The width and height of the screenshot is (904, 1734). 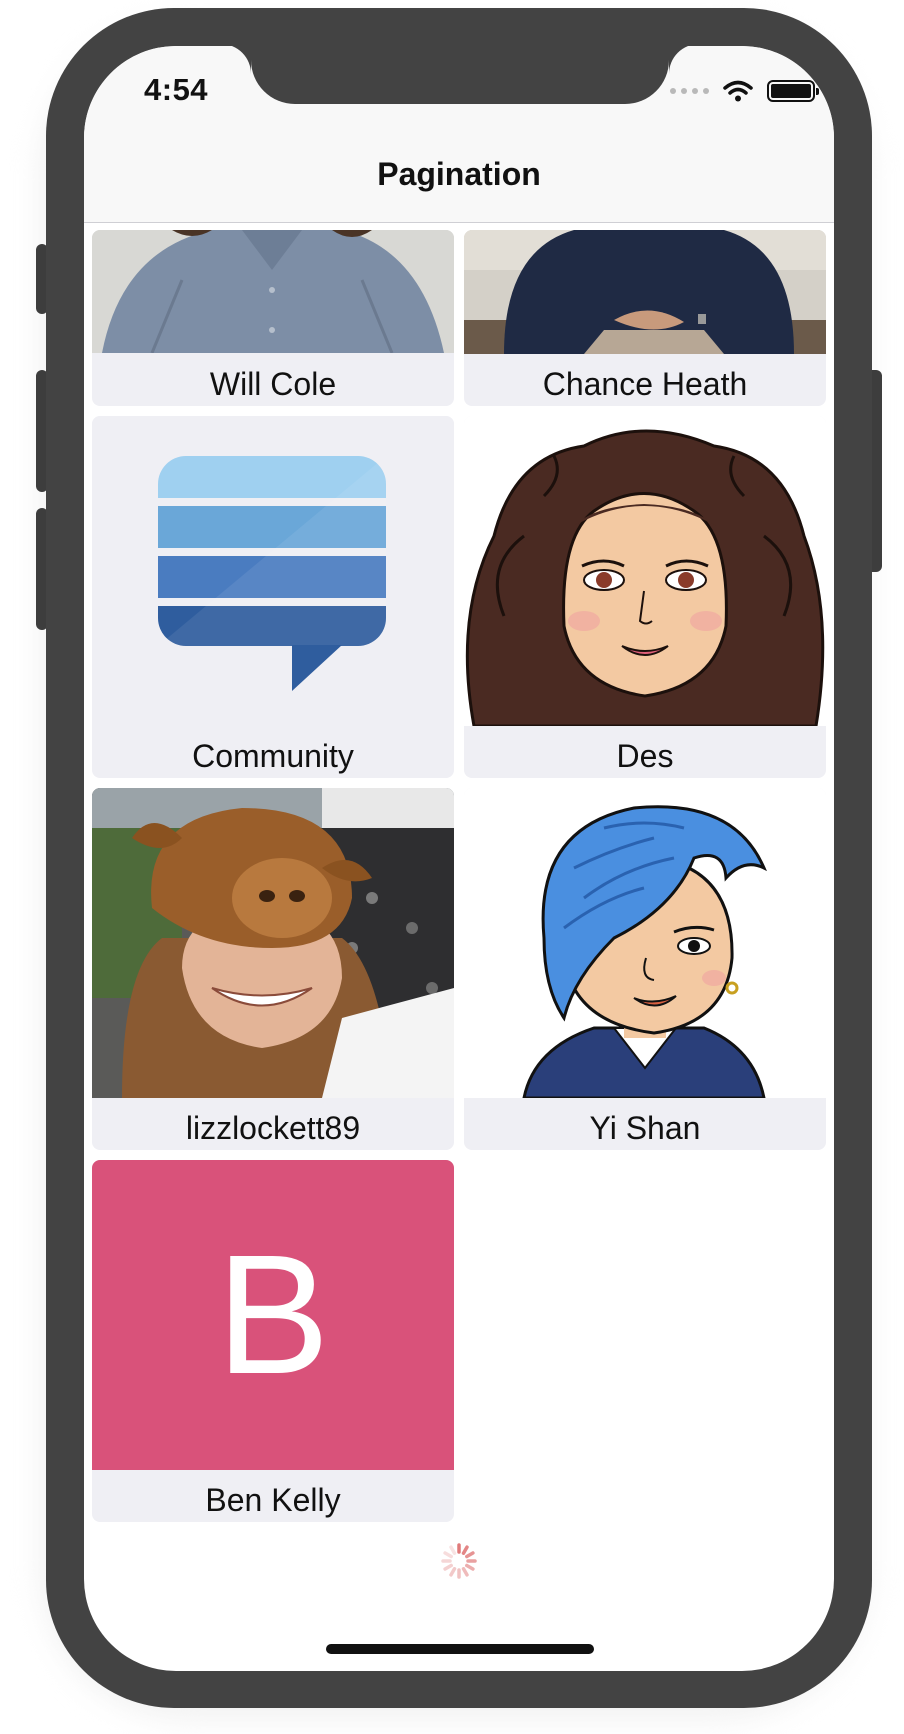 I want to click on user-cell: B Ben Kelly, so click(x=273, y=1341).